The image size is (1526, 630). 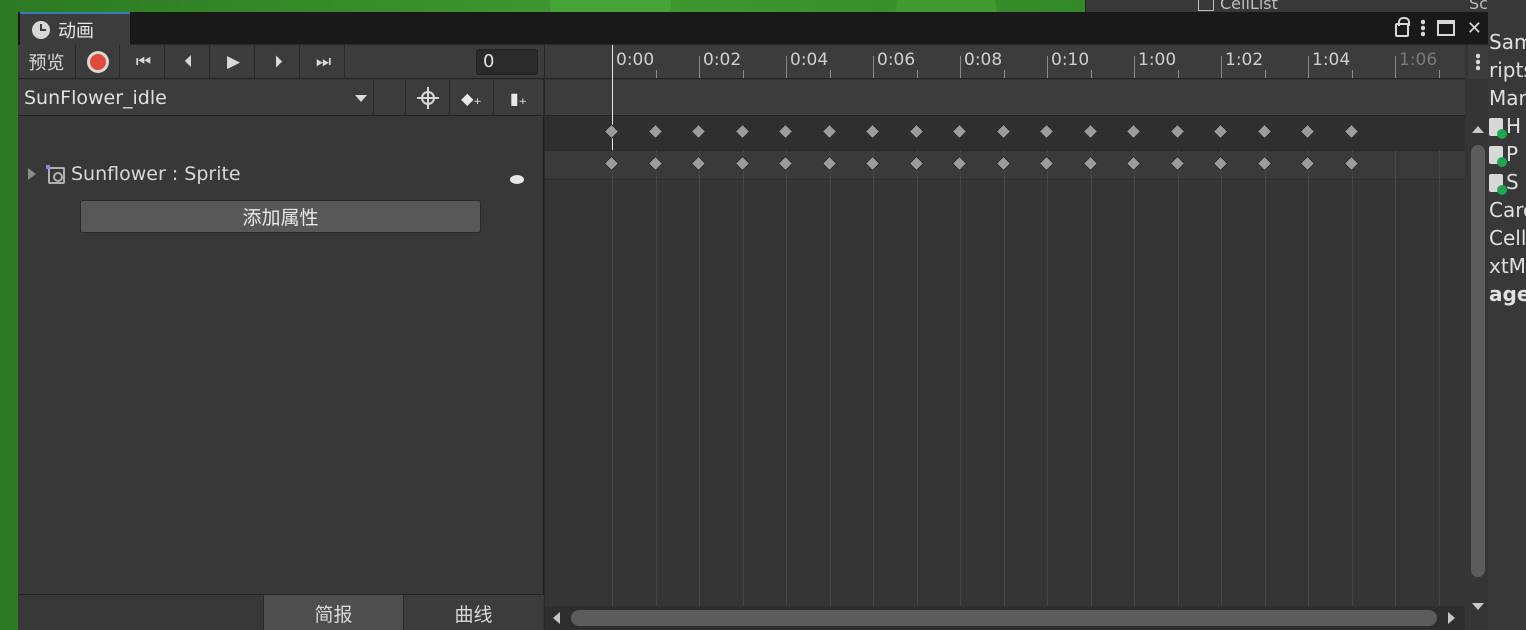 What do you see at coordinates (156, 174) in the screenshot?
I see `property-label: Sunflower : Sprite` at bounding box center [156, 174].